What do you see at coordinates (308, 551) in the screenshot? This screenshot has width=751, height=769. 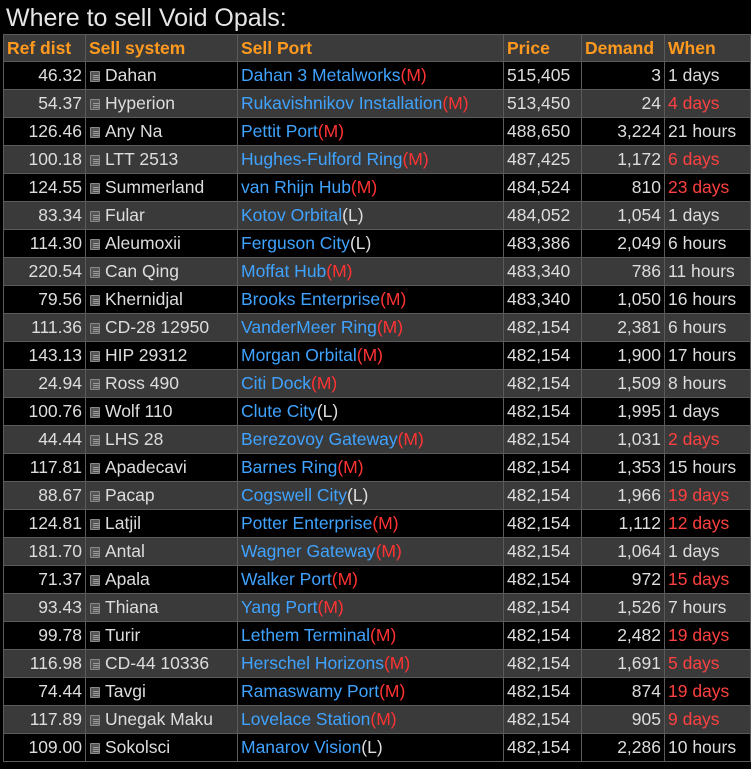 I see `port-link: Wagner Gateway` at bounding box center [308, 551].